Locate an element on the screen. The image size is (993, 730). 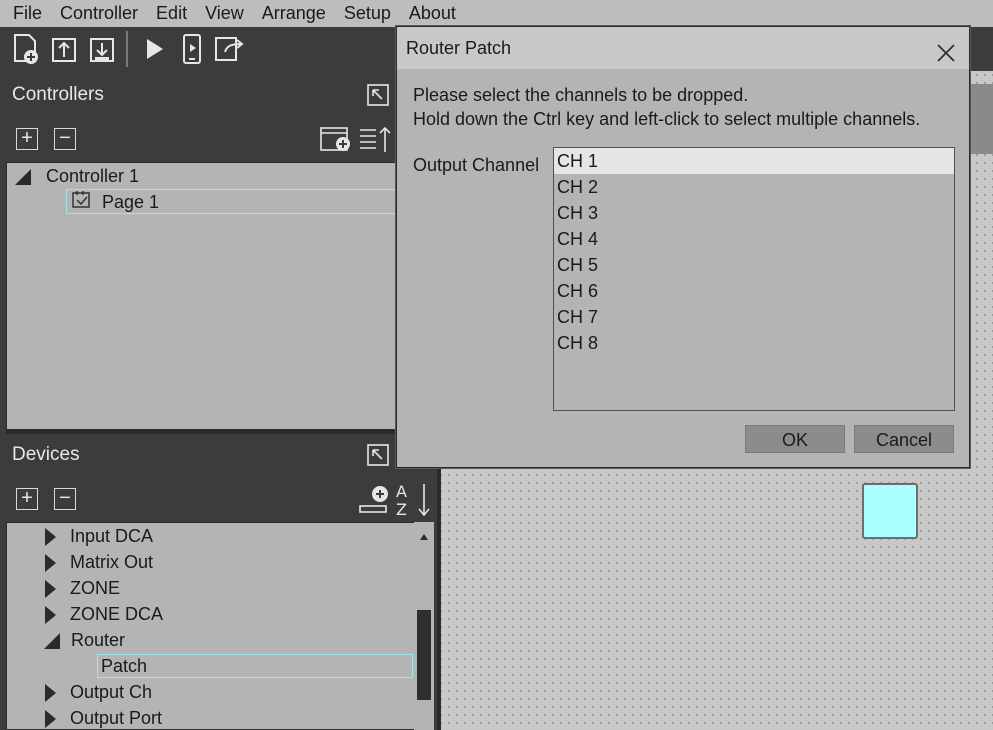
device-item-zone: ZONE is located at coordinates (82, 588).